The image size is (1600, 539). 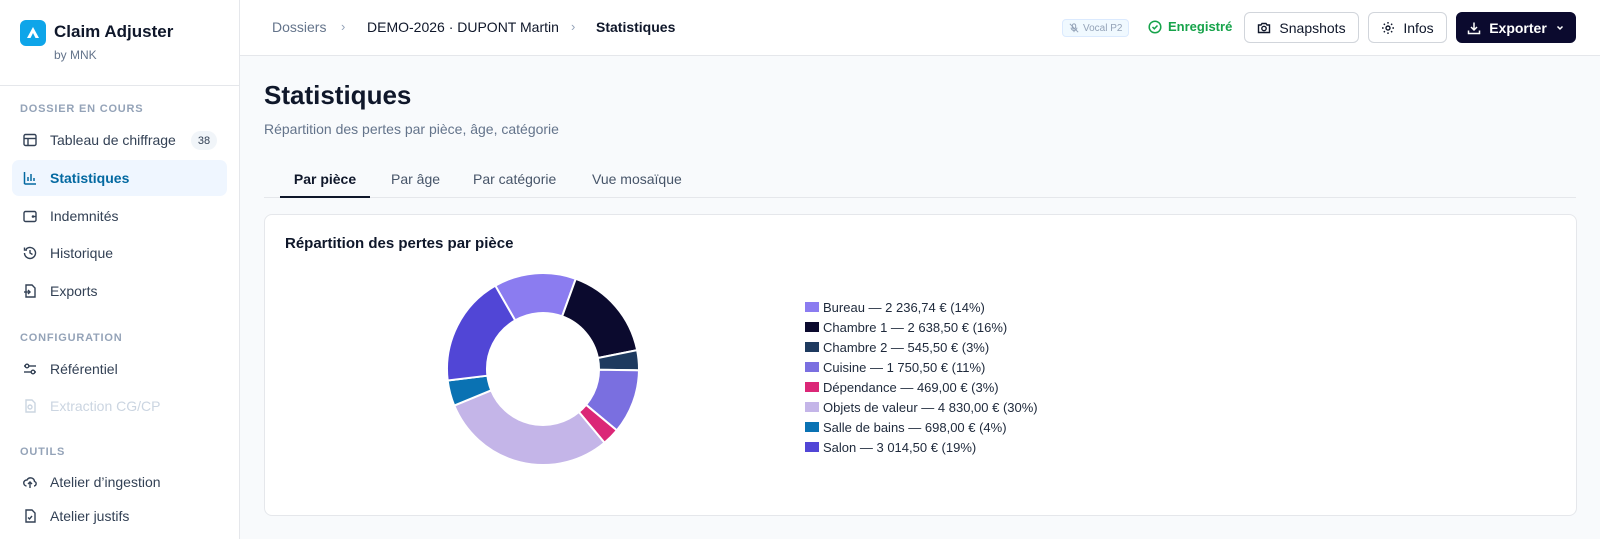 What do you see at coordinates (30, 140) in the screenshot?
I see `table-icon` at bounding box center [30, 140].